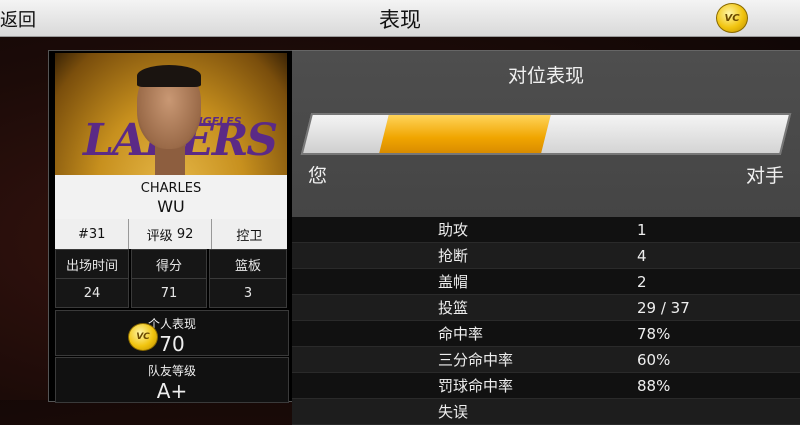 The height and width of the screenshot is (425, 800). Describe the element at coordinates (453, 282) in the screenshot. I see `stat-name: 盖帽` at that location.